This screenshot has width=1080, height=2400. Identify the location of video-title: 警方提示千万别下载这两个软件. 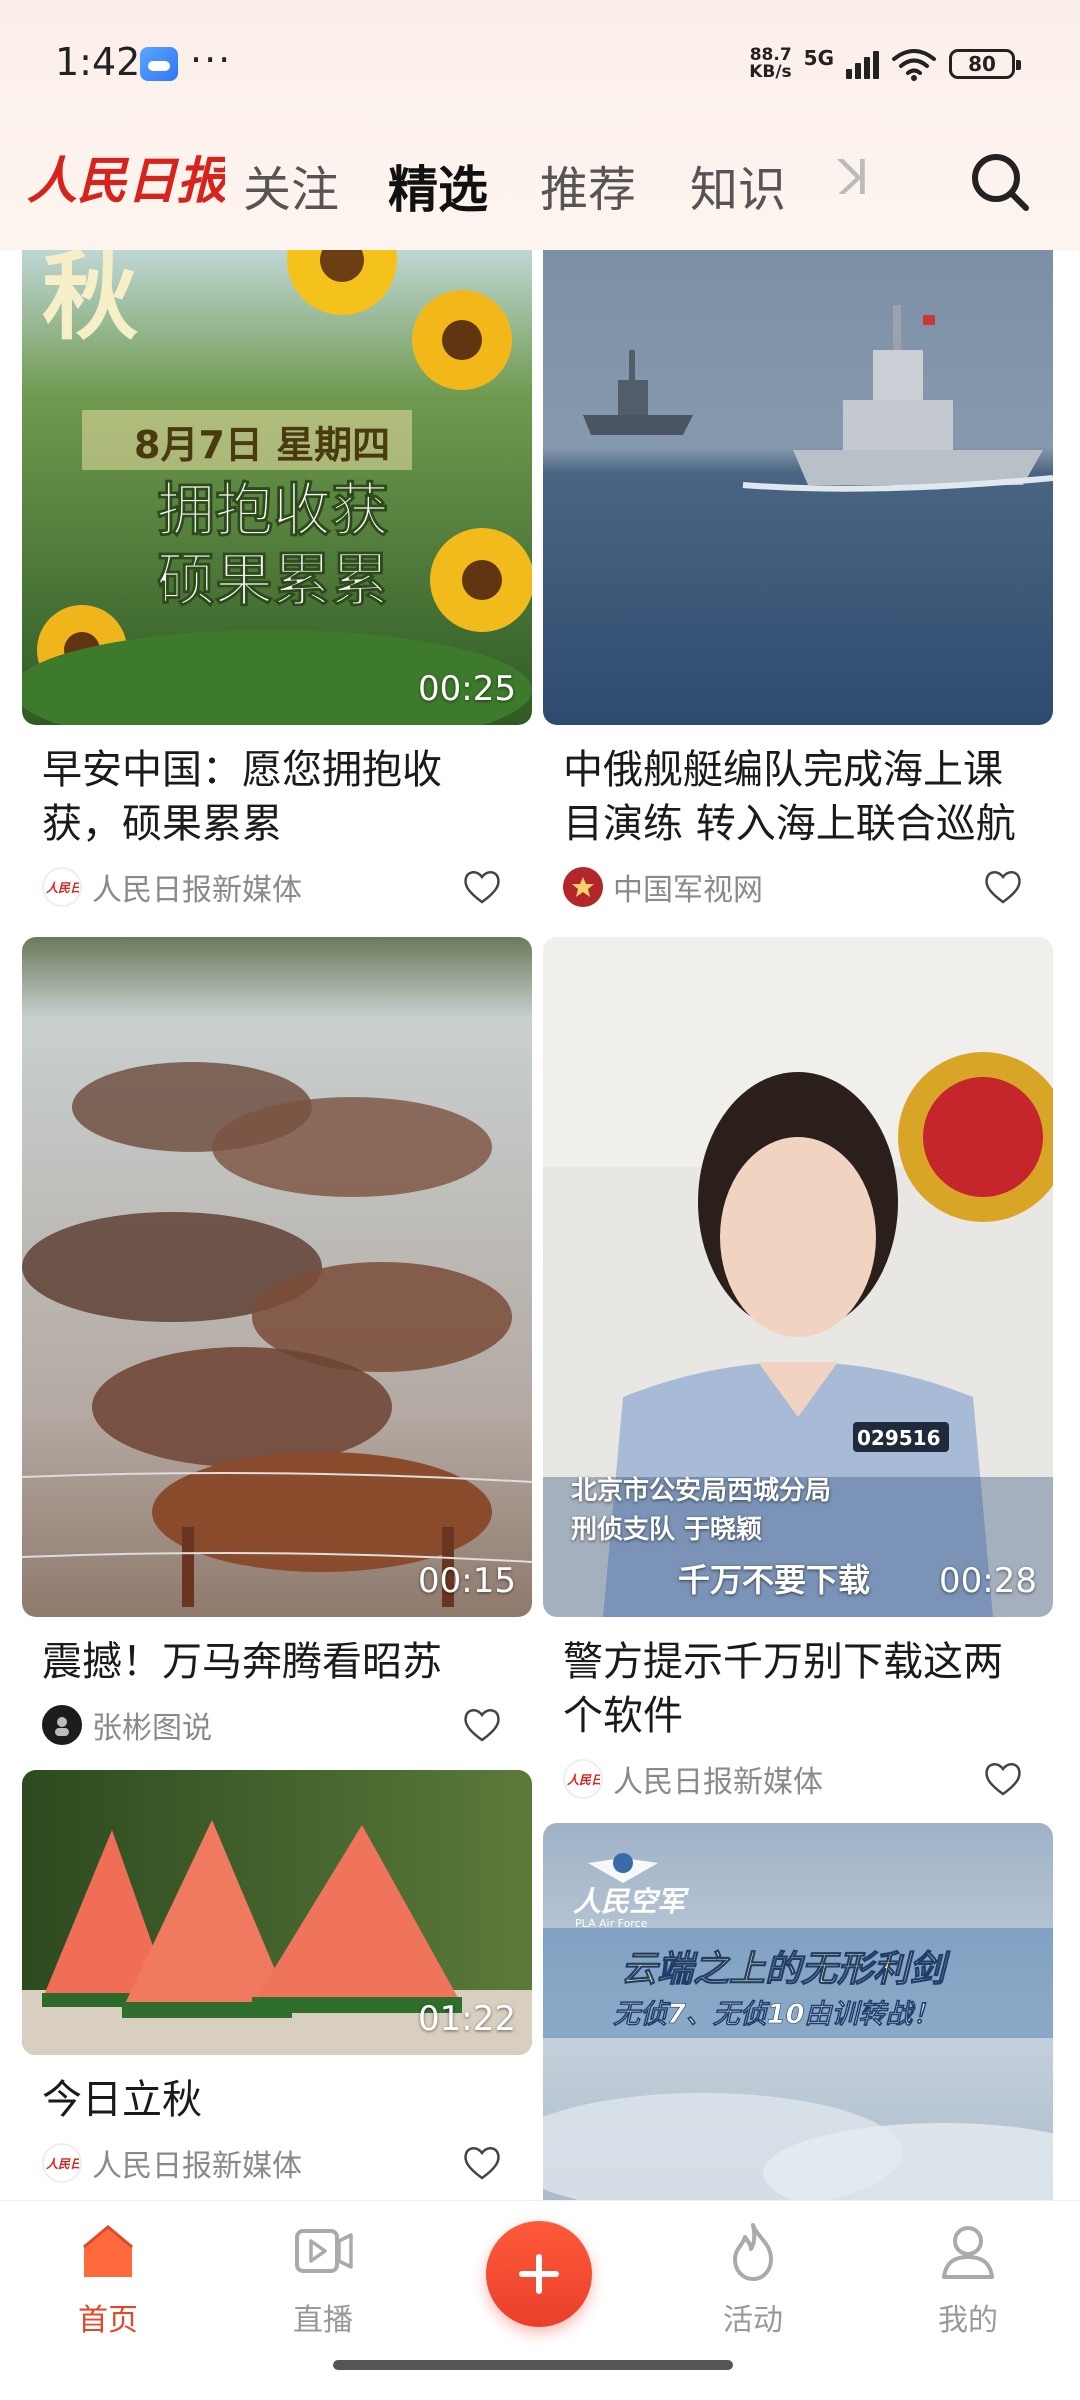
(798, 1689).